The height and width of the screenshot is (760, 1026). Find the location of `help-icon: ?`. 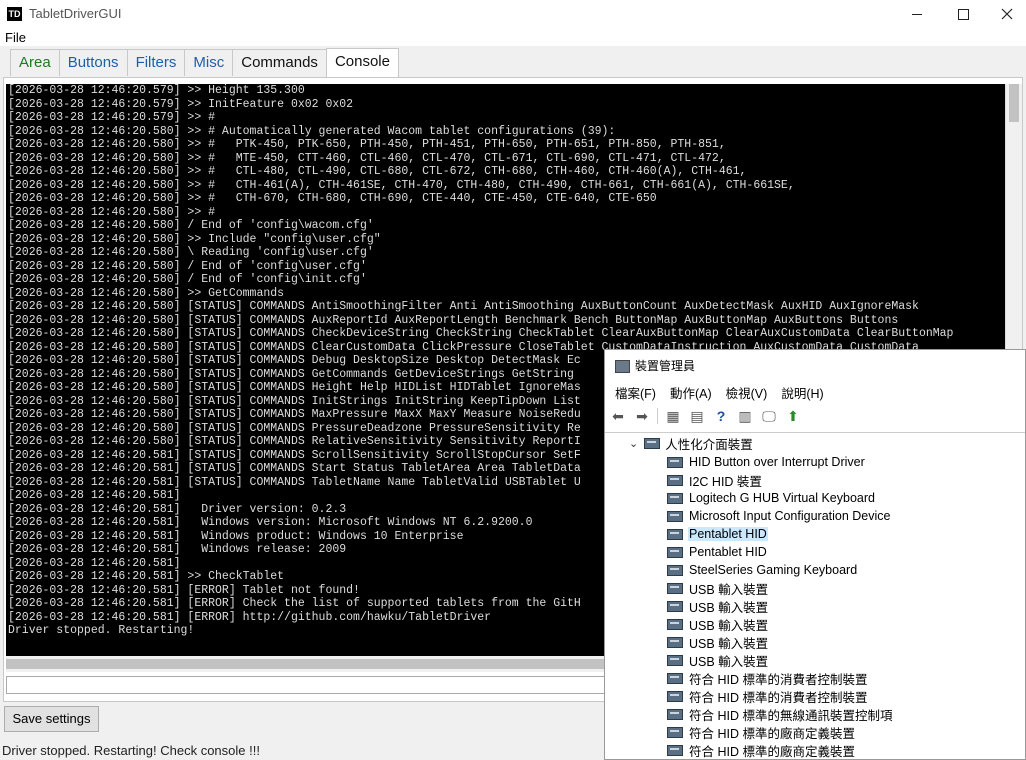

help-icon: ? is located at coordinates (721, 416).